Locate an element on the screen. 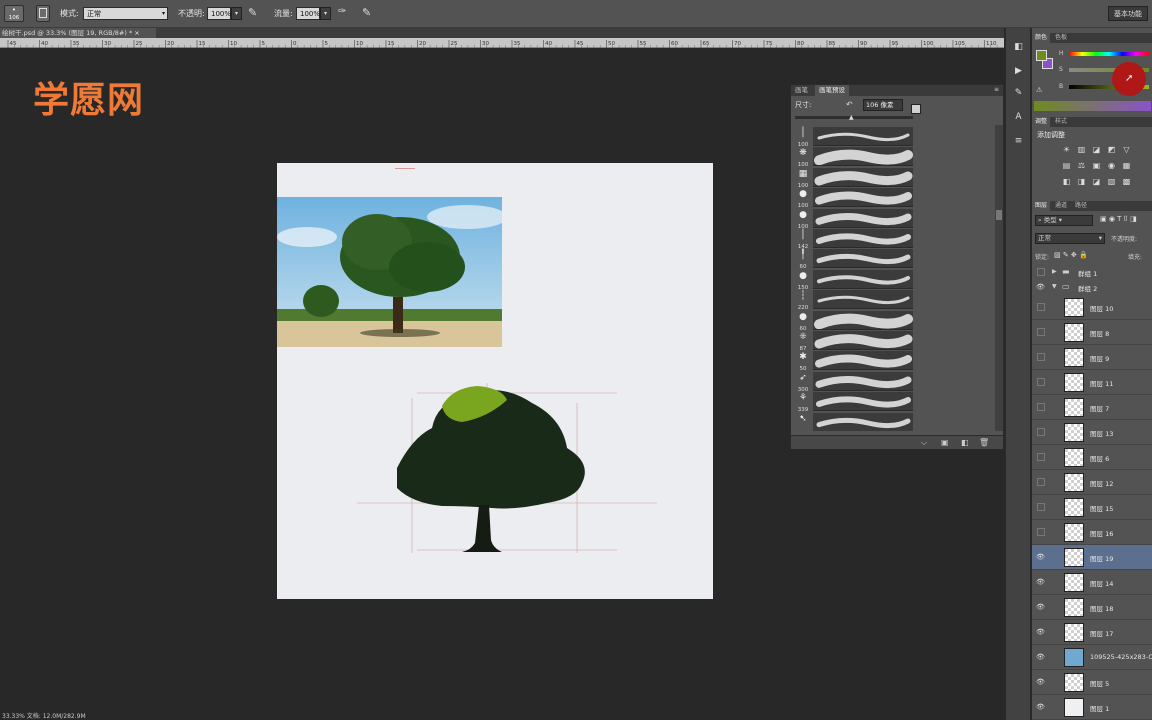 Image resolution: width=1152 pixels, height=720 pixels. mode-dropdown: 正常 ▾ is located at coordinates (125, 13).